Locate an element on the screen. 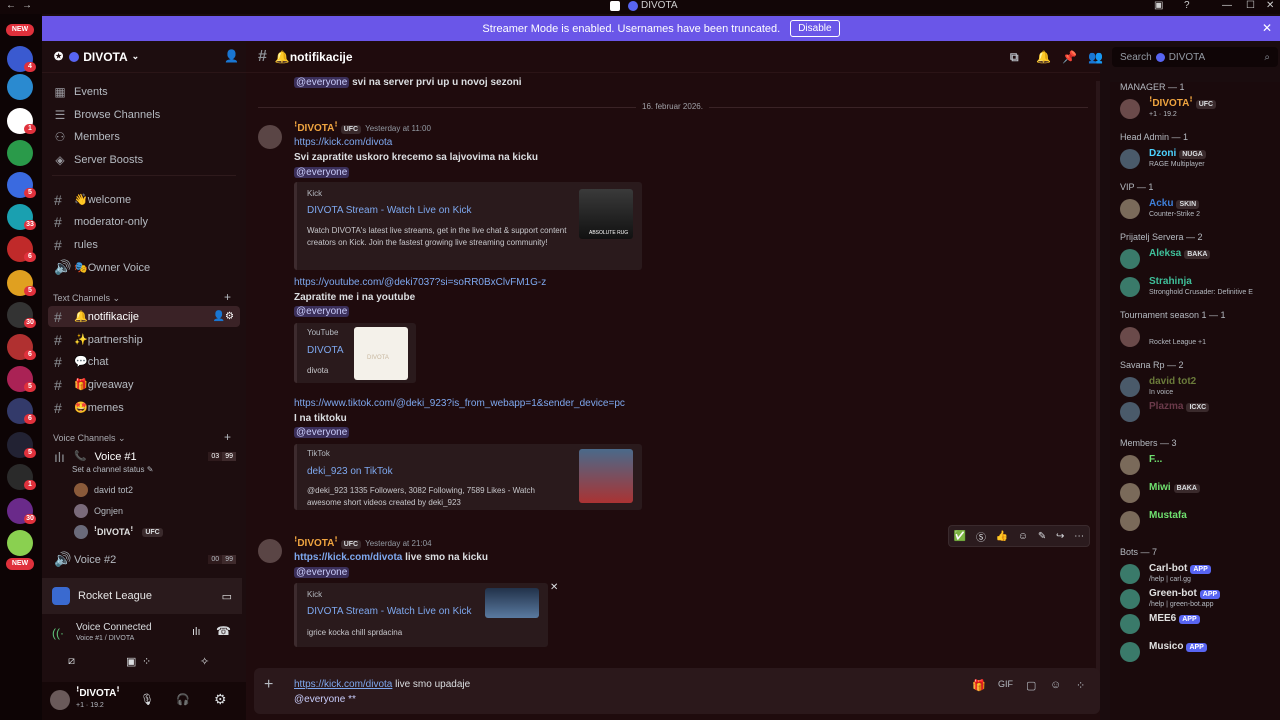 Image resolution: width=1280 pixels, height=720 pixels. member-row: Acku SKIN Counter-Strike 2 is located at coordinates (1200, 209).